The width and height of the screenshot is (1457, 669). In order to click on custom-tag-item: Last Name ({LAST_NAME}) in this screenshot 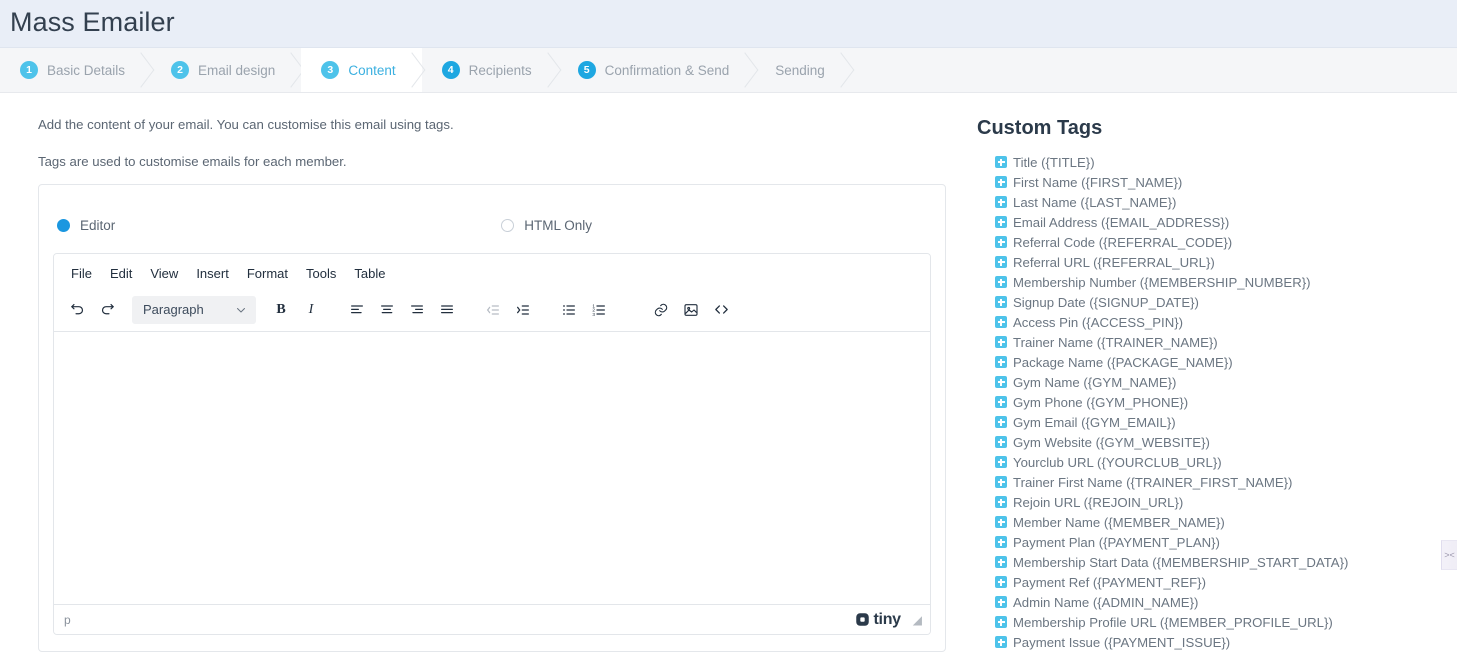, I will do `click(1212, 202)`.